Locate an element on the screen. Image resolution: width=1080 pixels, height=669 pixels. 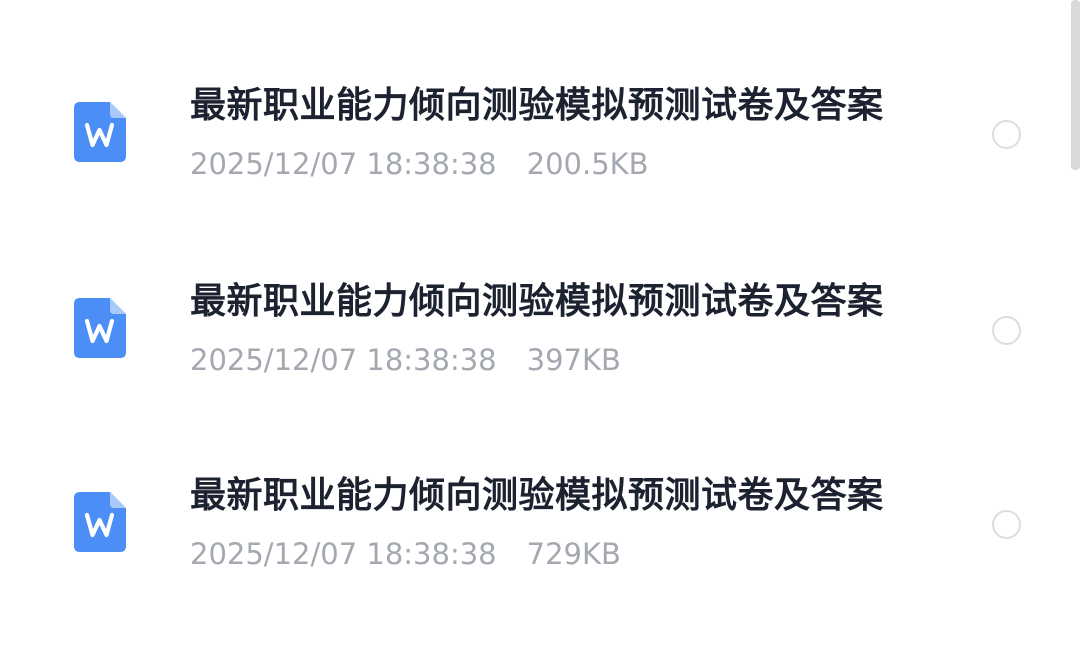
file-meta: 2025/12/07 18:38:38 200.5KB is located at coordinates (419, 164).